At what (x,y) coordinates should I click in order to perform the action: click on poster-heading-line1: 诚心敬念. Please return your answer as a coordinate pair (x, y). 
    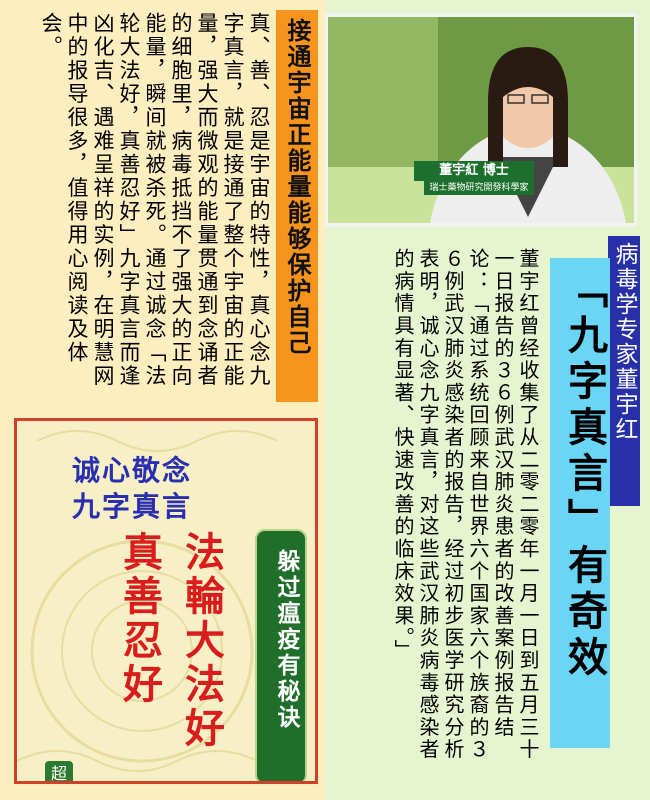
    Looking at the image, I should click on (131, 470).